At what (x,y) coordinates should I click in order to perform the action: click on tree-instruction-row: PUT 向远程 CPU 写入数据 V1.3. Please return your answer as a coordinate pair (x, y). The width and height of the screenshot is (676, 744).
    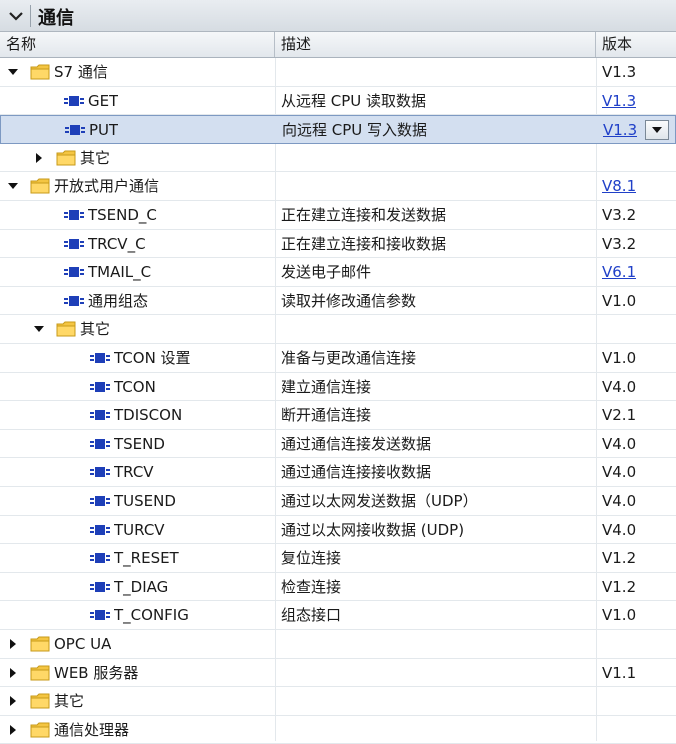
    Looking at the image, I should click on (338, 129).